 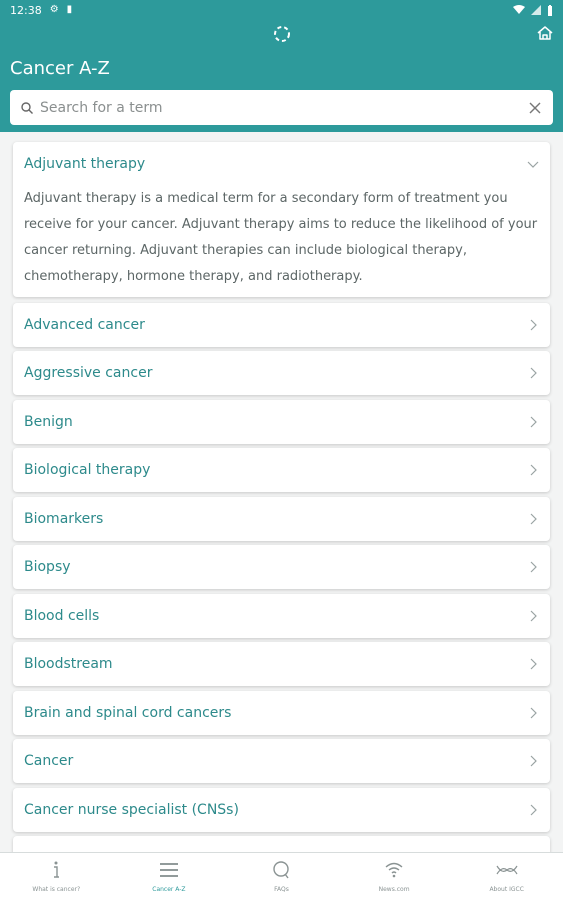 What do you see at coordinates (536, 10) in the screenshot?
I see `signal-status-icon` at bounding box center [536, 10].